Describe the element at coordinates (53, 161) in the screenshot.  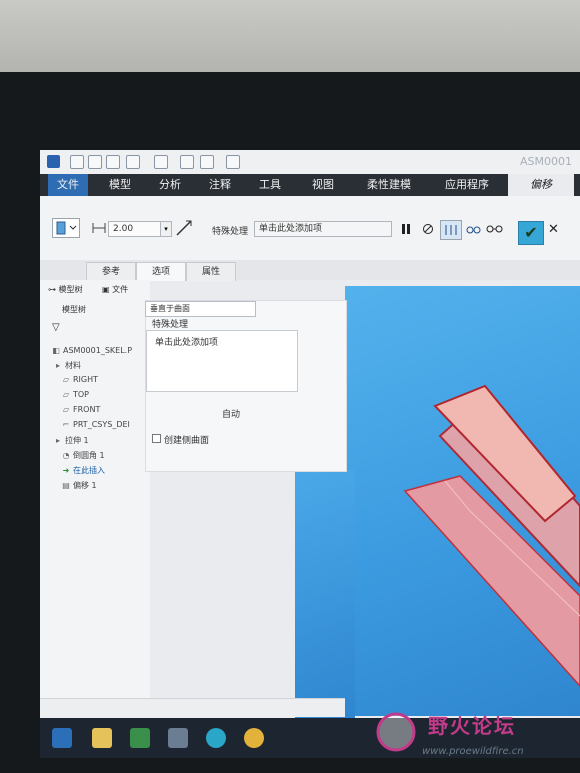
I see `app-logo-icon` at that location.